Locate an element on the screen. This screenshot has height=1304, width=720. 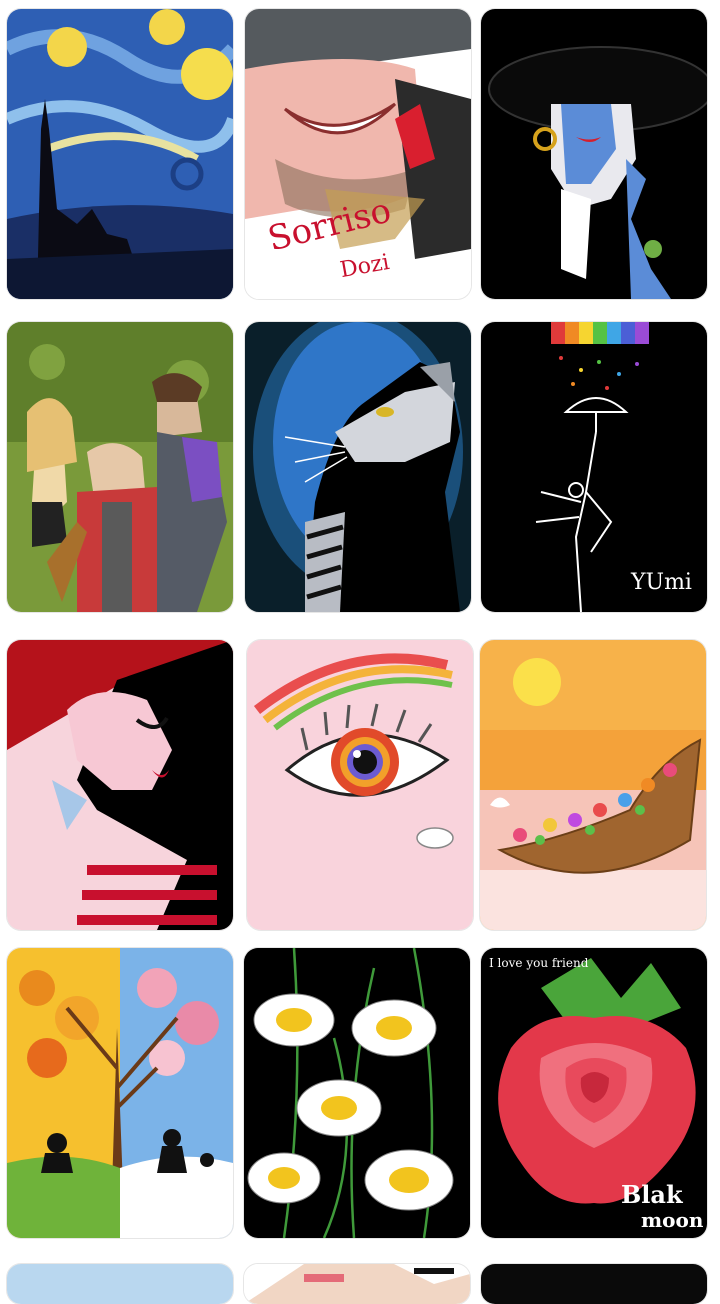
artwork-card-daisies is located at coordinates (357, 1093).